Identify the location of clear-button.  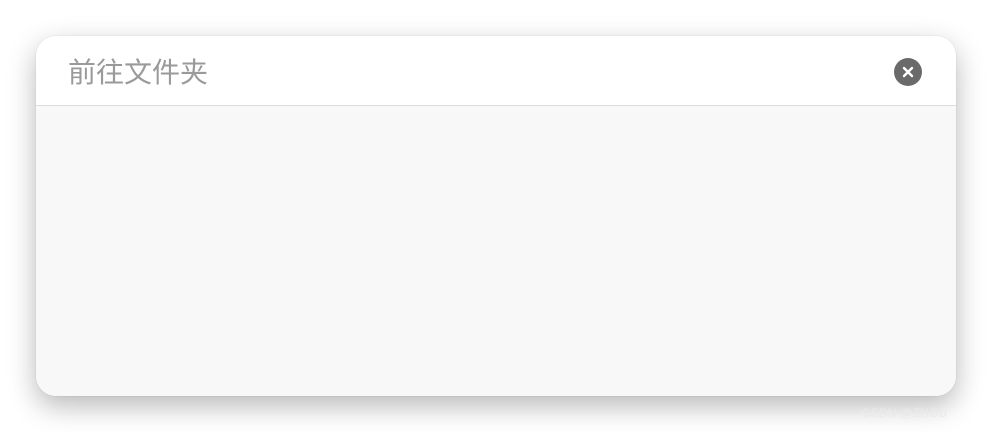
(908, 72).